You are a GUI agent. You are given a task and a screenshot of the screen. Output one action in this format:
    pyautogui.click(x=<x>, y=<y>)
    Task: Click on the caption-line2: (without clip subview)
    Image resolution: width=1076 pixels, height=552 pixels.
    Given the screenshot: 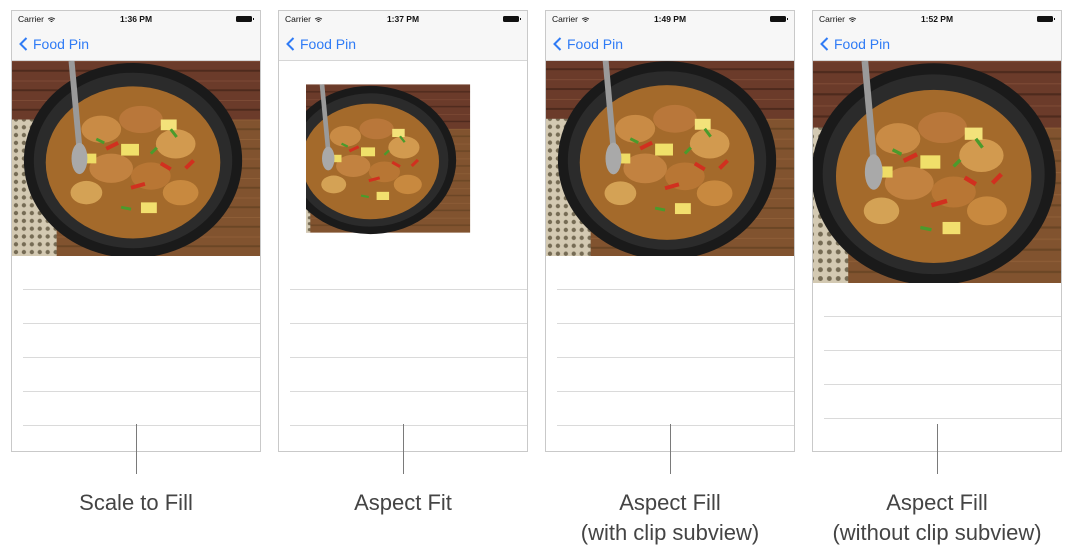 What is the action you would take?
    pyautogui.click(x=937, y=532)
    